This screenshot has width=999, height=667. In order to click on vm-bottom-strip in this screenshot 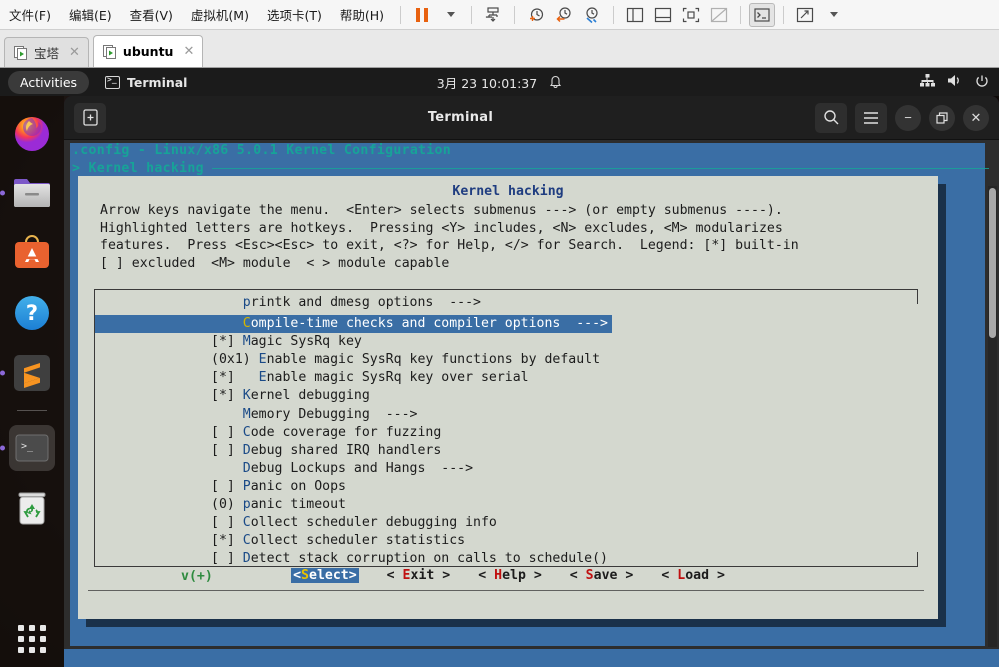, I will do `click(531, 658)`.